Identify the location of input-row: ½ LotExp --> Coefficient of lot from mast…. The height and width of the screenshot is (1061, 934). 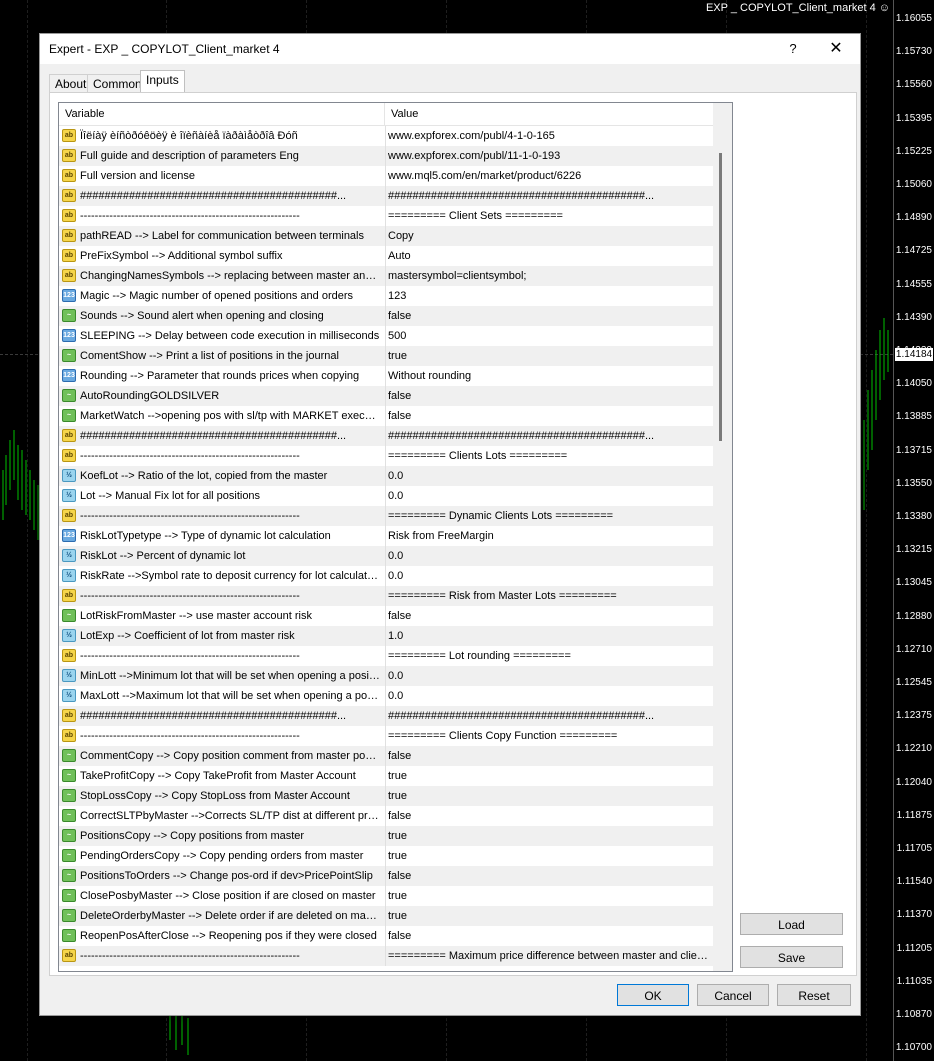
(386, 636).